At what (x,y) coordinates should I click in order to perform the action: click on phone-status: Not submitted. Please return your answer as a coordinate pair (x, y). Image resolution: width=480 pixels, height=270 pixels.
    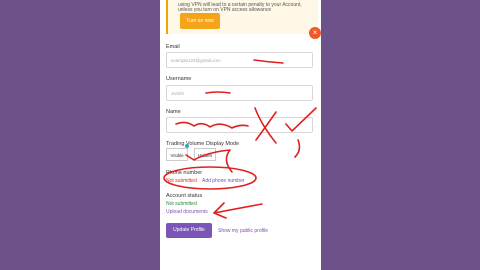
    Looking at the image, I should click on (181, 181).